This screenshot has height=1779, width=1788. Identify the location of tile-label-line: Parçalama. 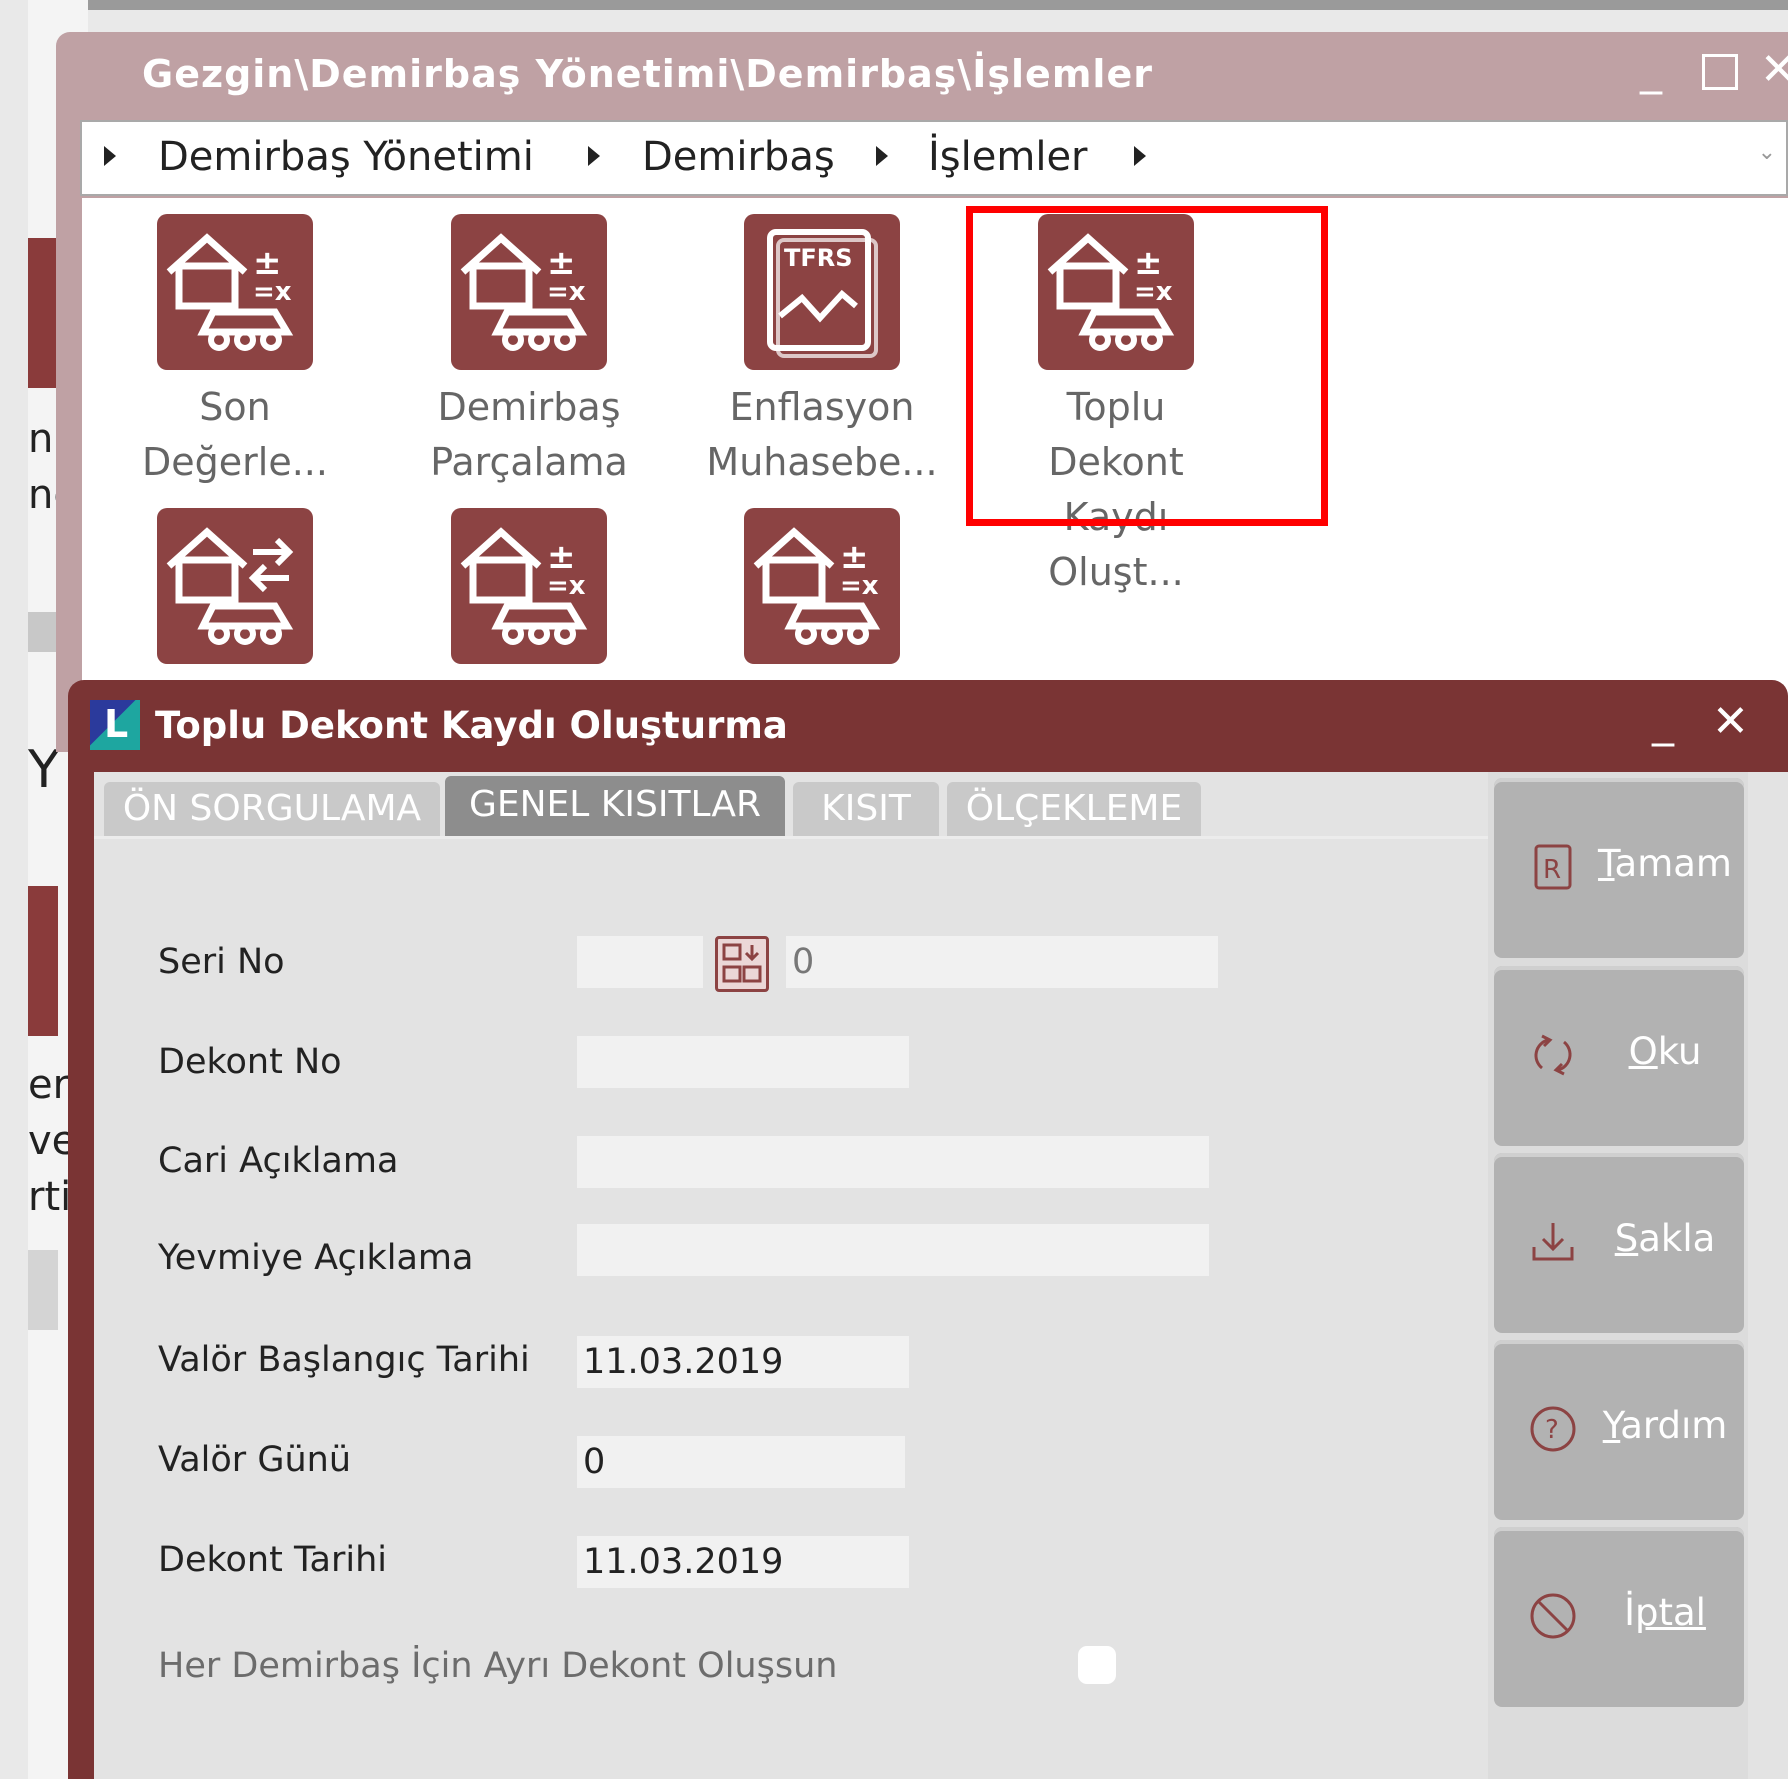
(529, 462).